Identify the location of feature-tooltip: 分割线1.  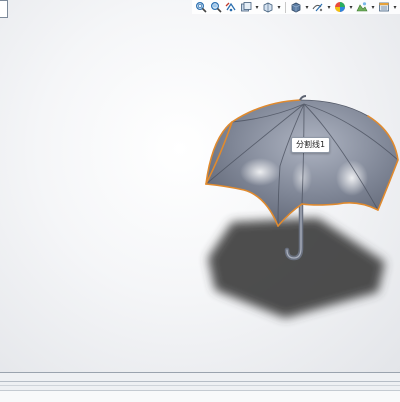
(311, 145).